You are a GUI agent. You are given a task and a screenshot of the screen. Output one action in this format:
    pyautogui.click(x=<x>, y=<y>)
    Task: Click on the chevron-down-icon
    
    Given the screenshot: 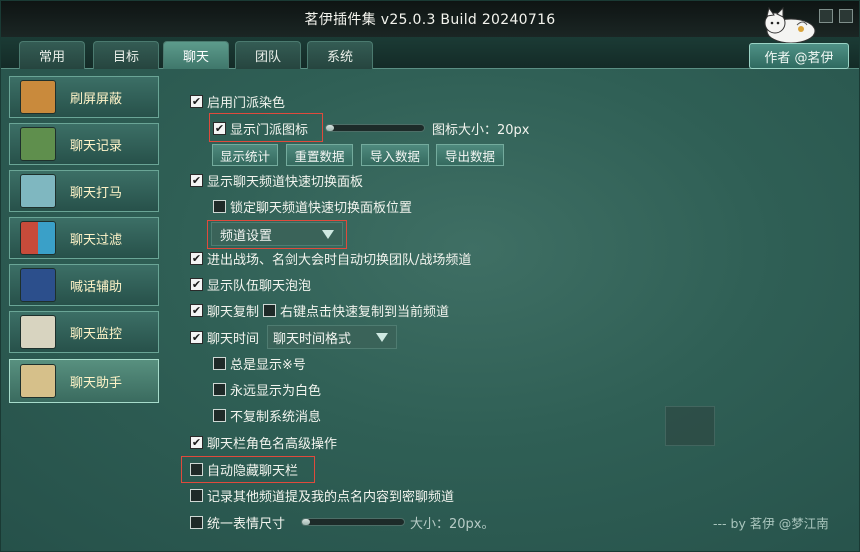 What is the action you would take?
    pyautogui.click(x=382, y=337)
    